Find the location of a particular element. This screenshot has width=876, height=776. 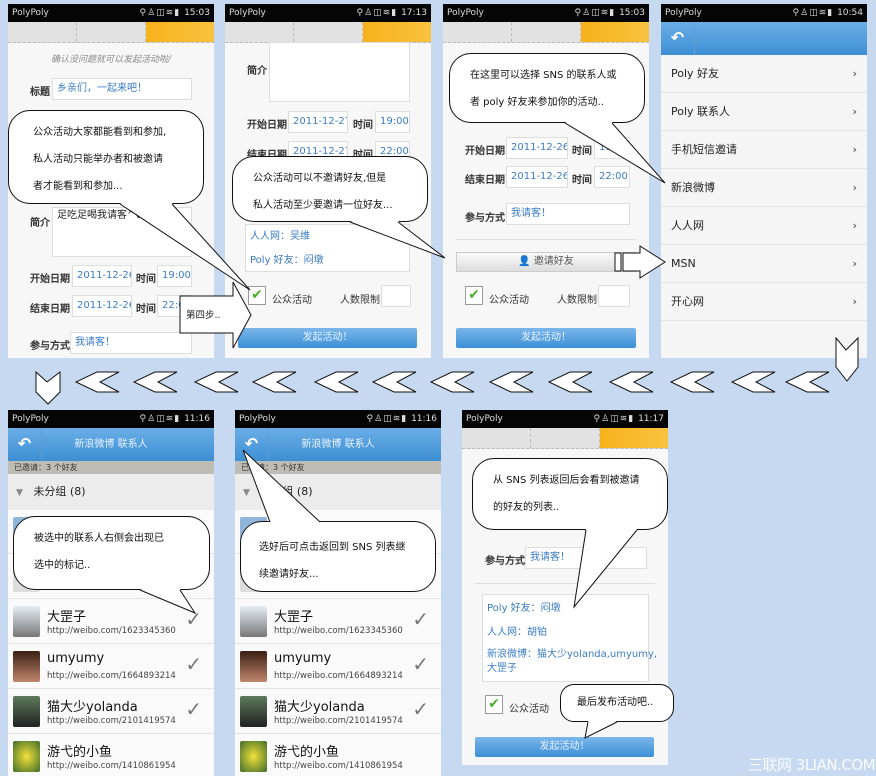

callout-tail-outline is located at coordinates (185, 247).